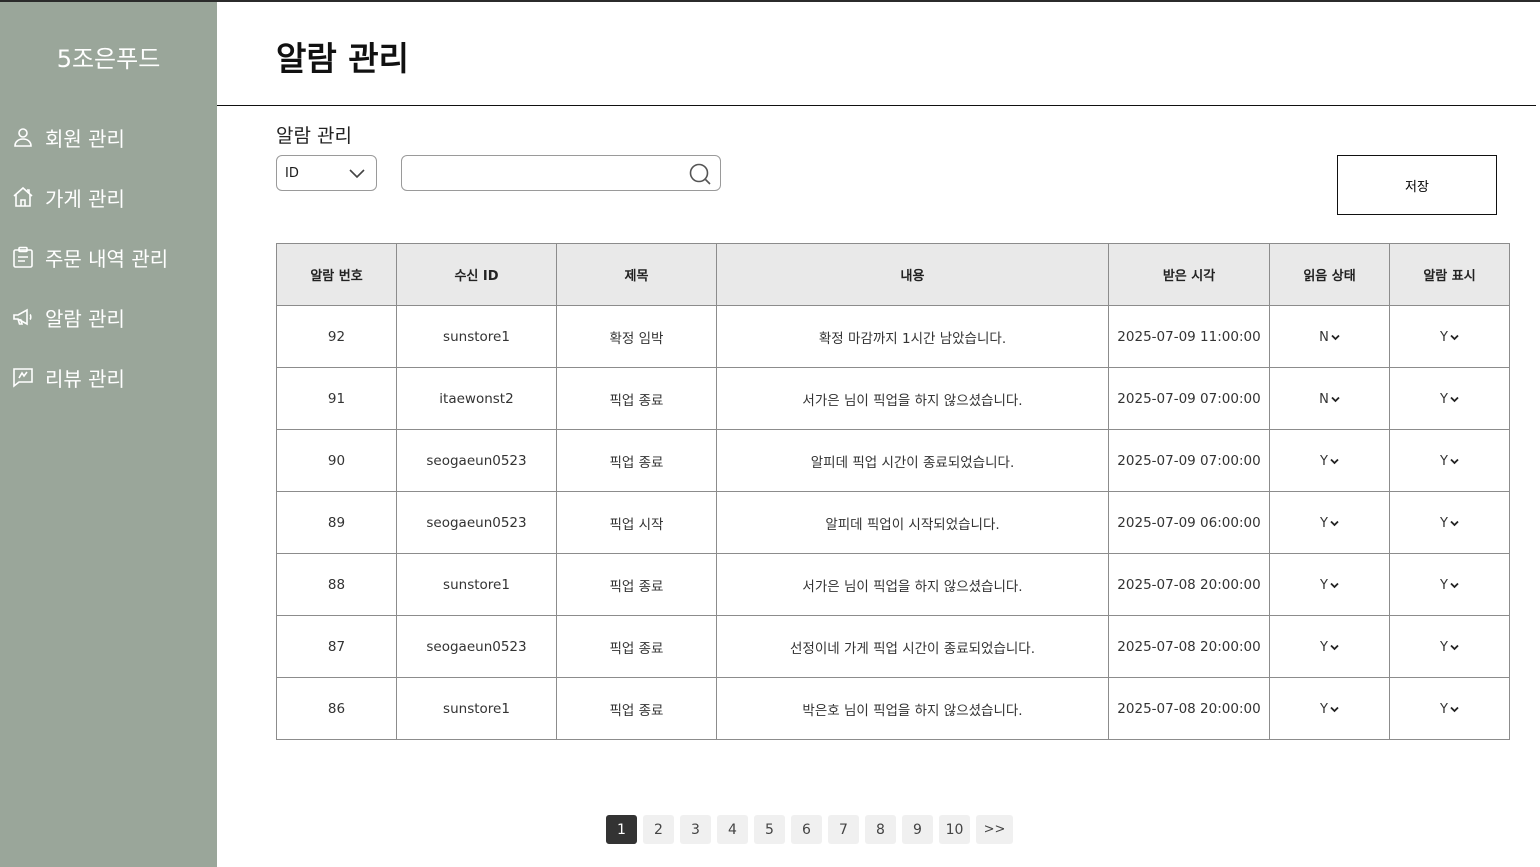 The height and width of the screenshot is (867, 1540). What do you see at coordinates (85, 318) in the screenshot?
I see `sidebar-item-label: 알람 관리` at bounding box center [85, 318].